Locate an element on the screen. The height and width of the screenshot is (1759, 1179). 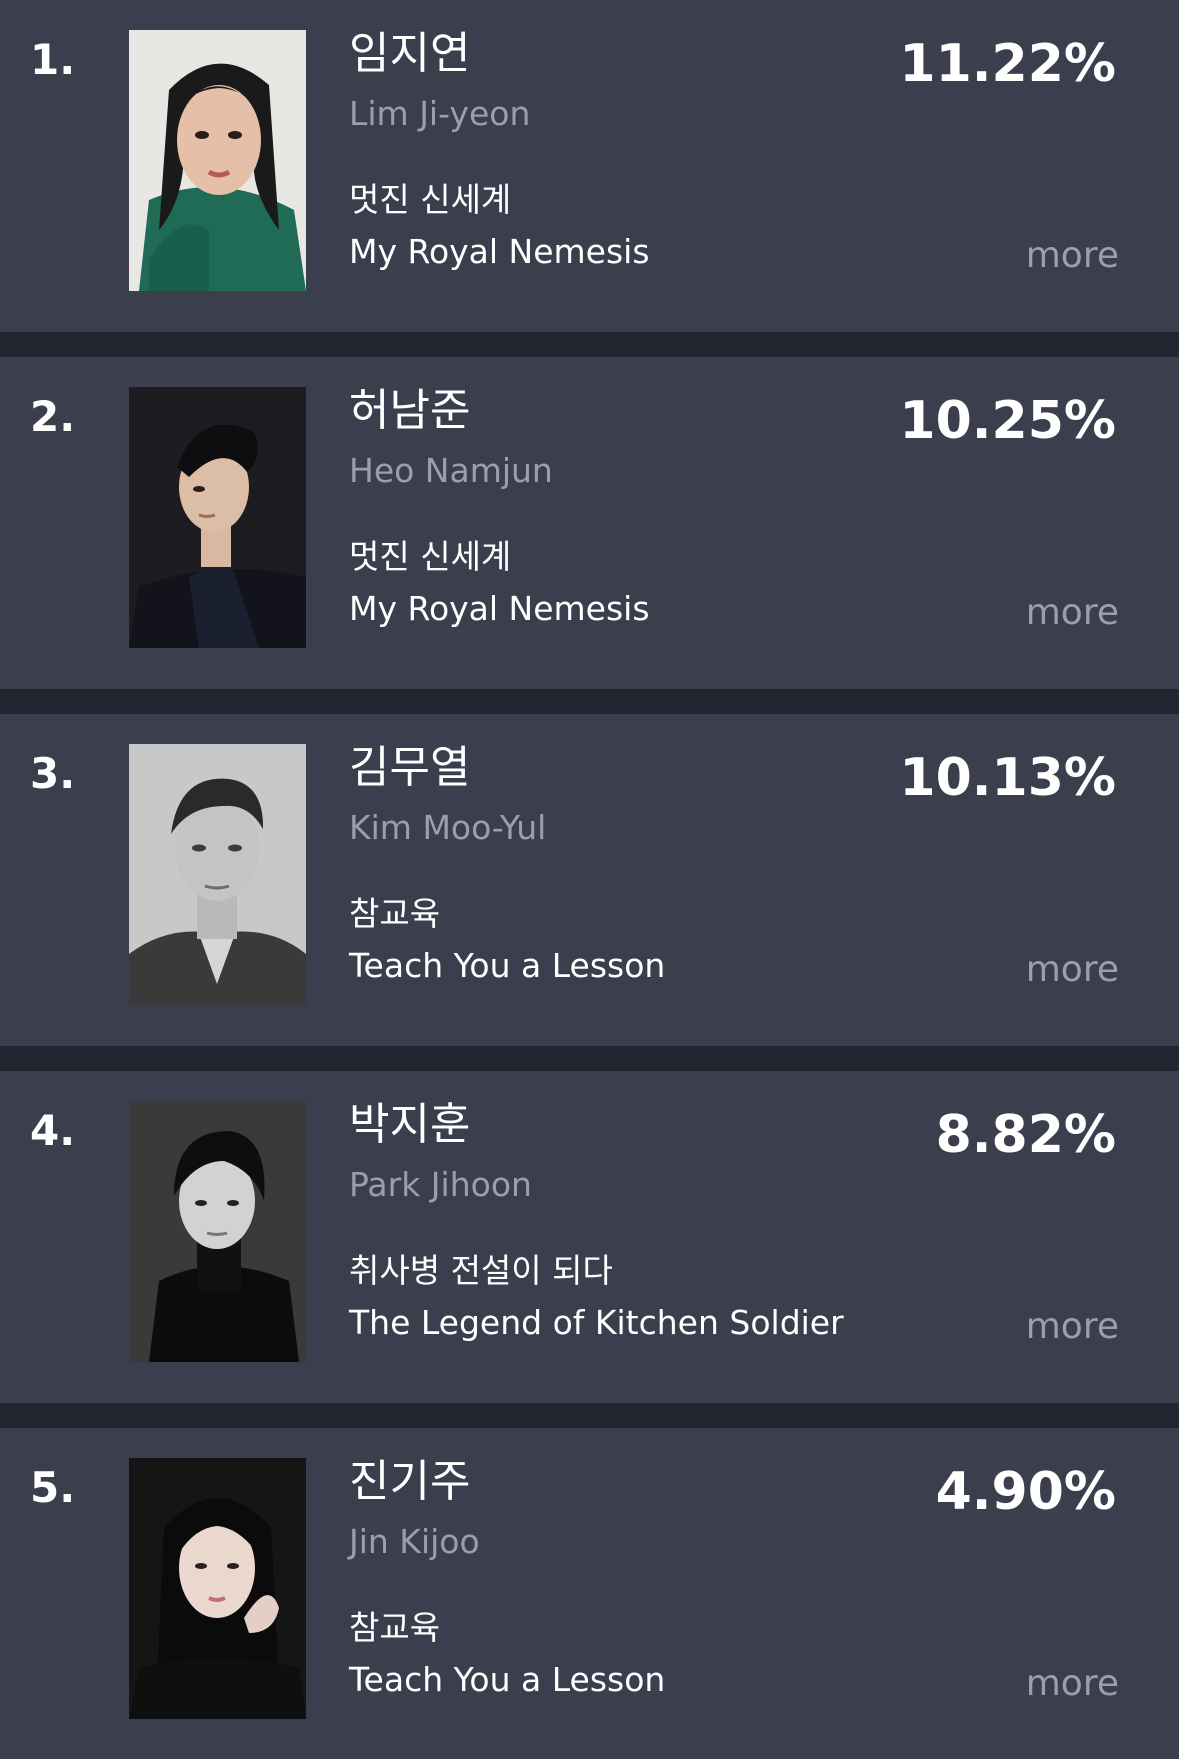
actor-name-english: Heo Namjun is located at coordinates (451, 470).